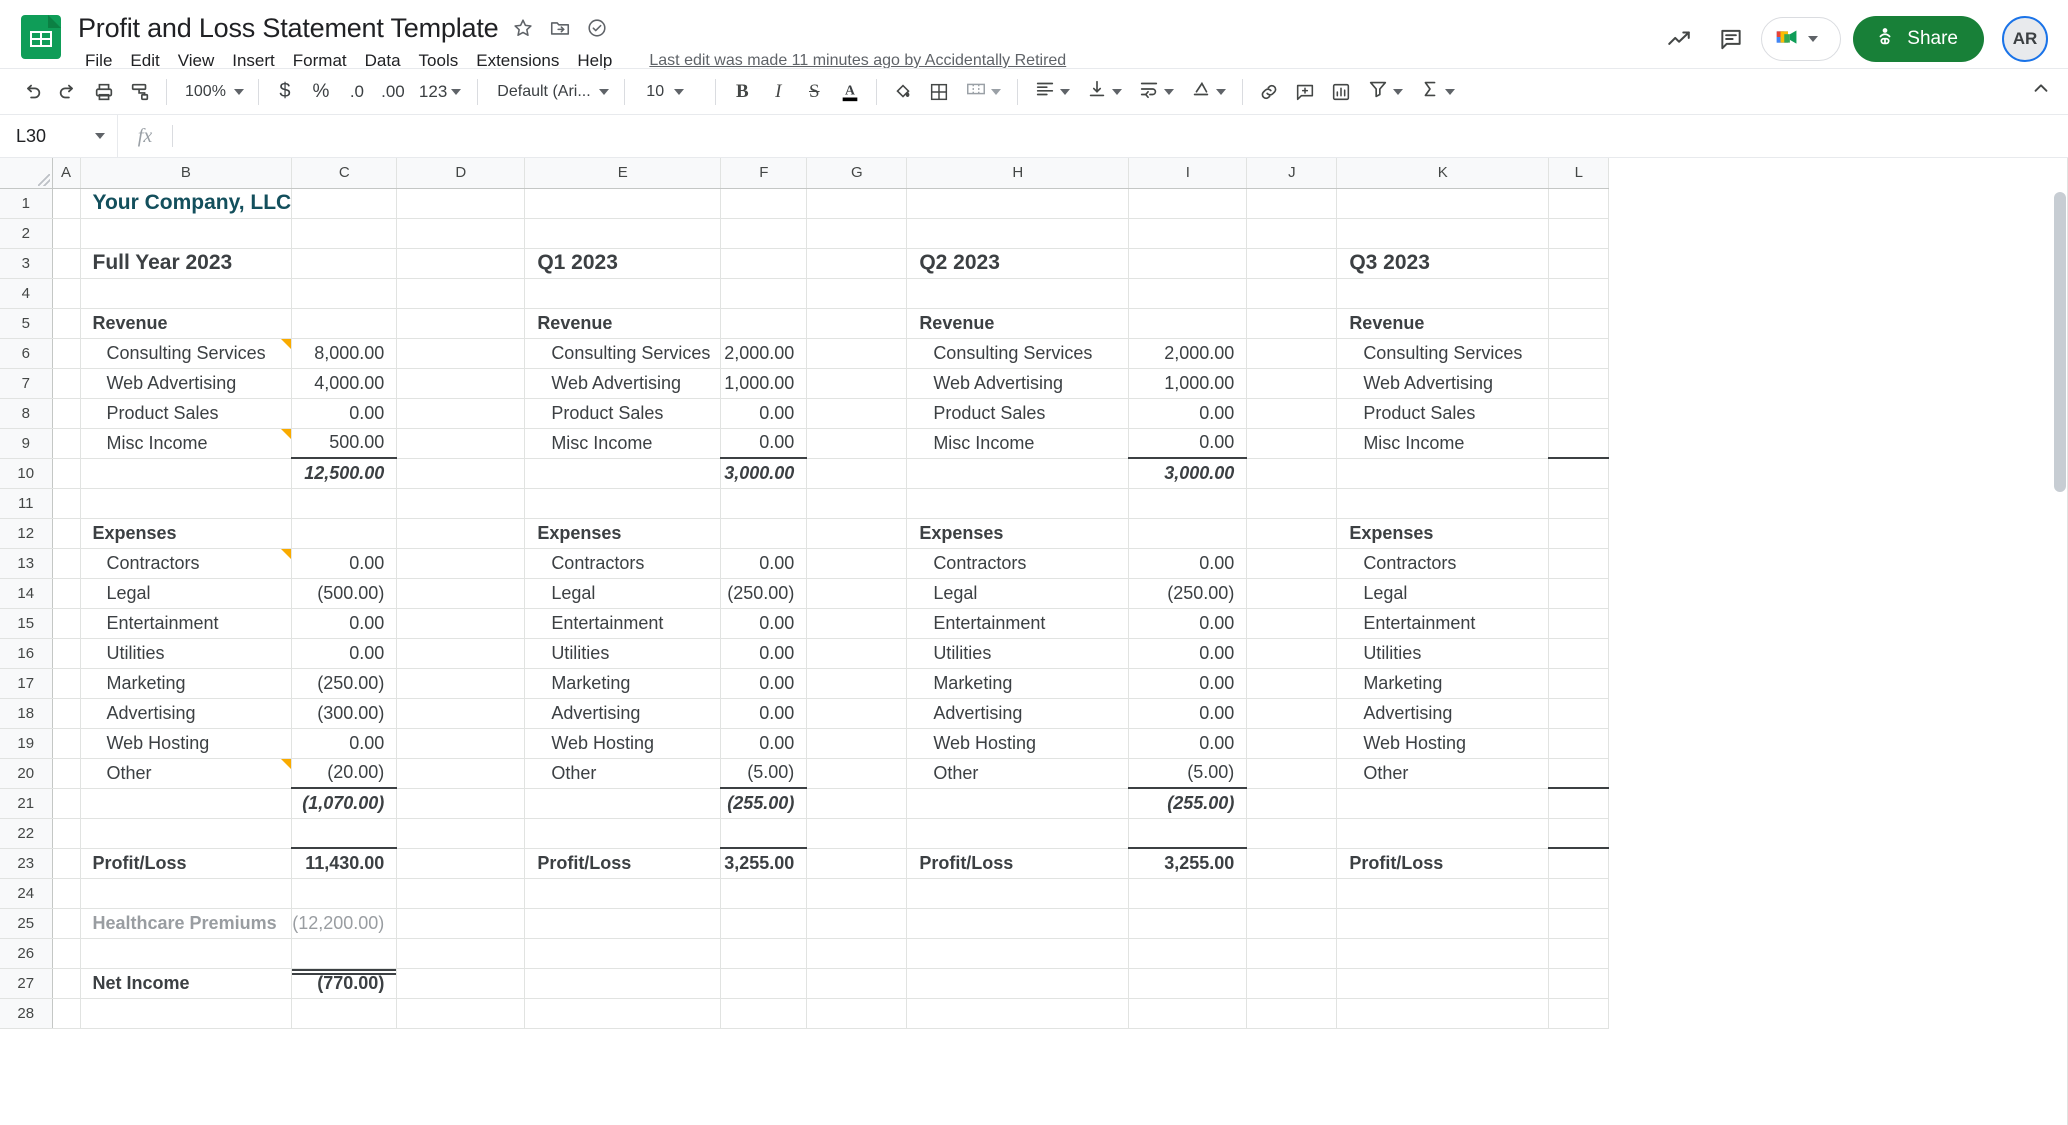 Image resolution: width=2068 pixels, height=1125 pixels. I want to click on cell-K23: Profit/Loss, so click(1443, 863).